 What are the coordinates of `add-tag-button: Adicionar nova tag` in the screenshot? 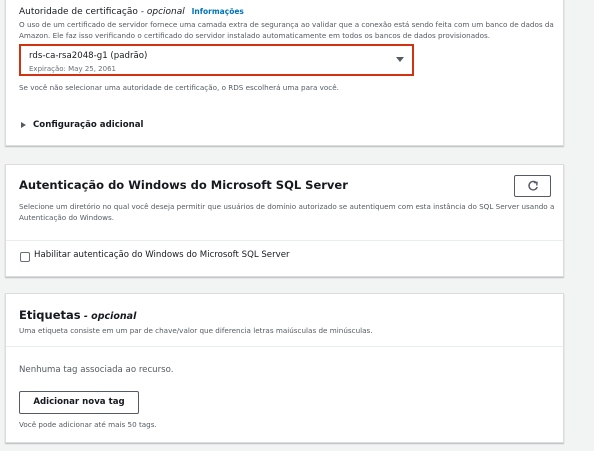 It's located at (79, 402).